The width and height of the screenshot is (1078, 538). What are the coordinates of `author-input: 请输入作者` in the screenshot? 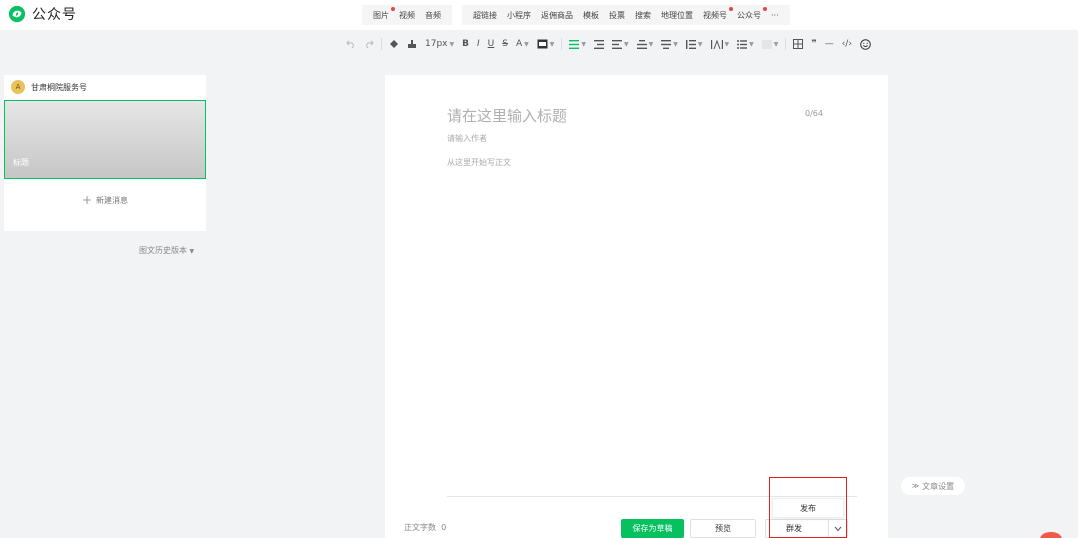 It's located at (467, 138).